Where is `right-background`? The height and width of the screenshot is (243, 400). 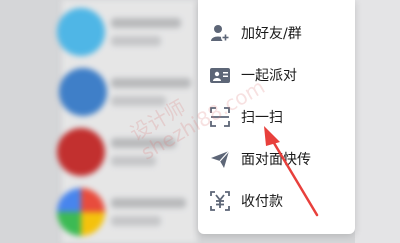
right-background is located at coordinates (377, 121).